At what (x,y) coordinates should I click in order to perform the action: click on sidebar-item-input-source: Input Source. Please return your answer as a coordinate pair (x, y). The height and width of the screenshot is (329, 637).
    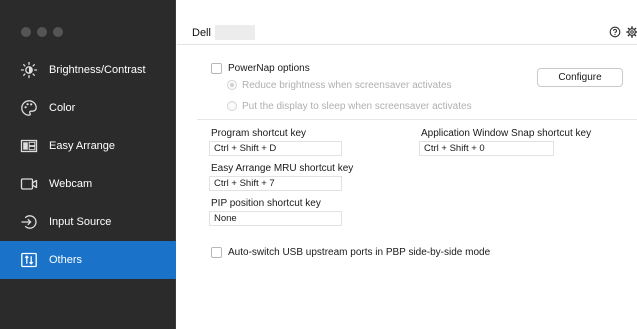
    Looking at the image, I should click on (88, 222).